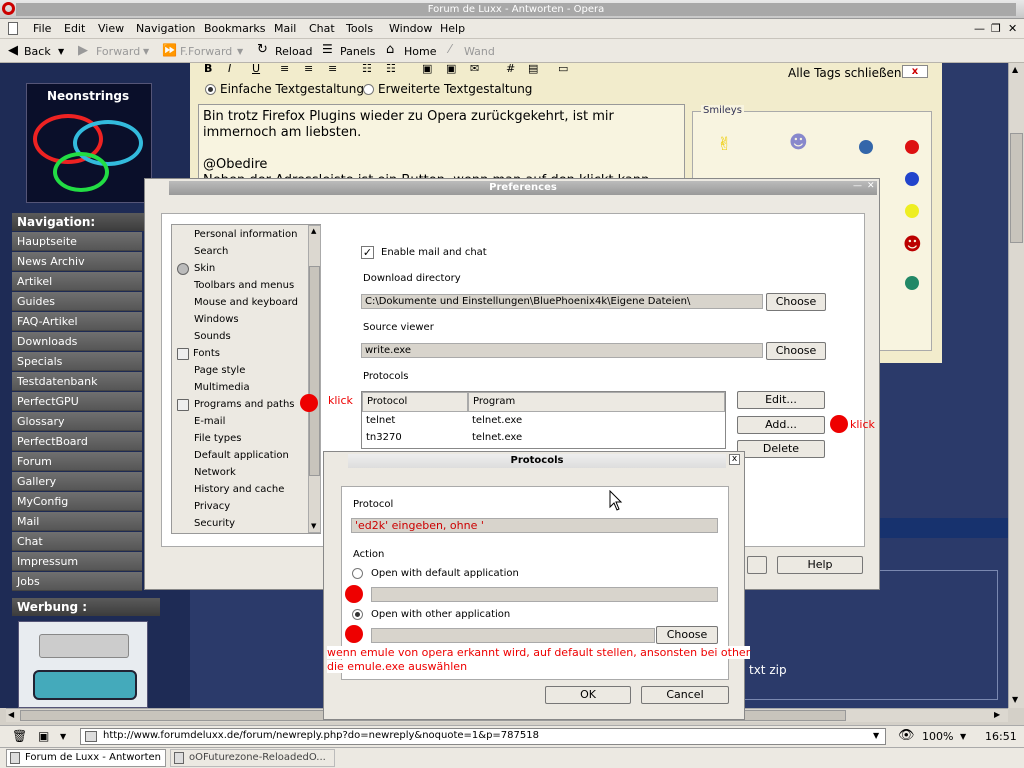 This screenshot has width=1024, height=768. What do you see at coordinates (77, 361) in the screenshot?
I see `nav-item-specials: Specials` at bounding box center [77, 361].